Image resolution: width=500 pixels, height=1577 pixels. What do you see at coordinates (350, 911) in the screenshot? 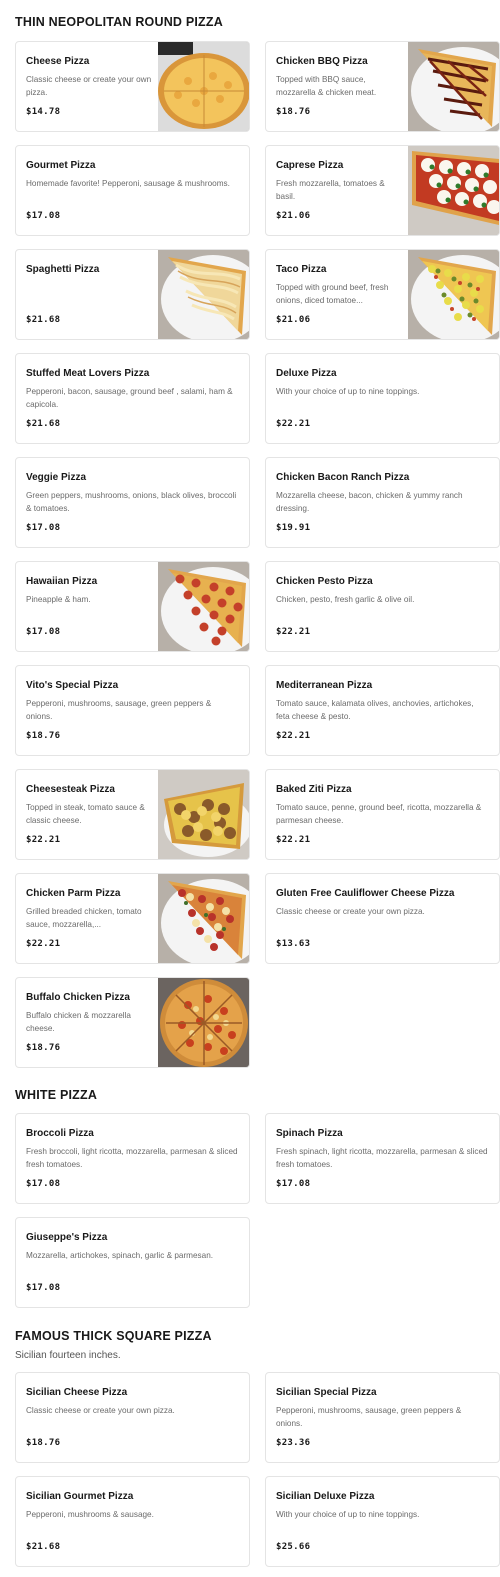
I see `menu-item-description: Classic cheese or create your own pizza.` at bounding box center [350, 911].